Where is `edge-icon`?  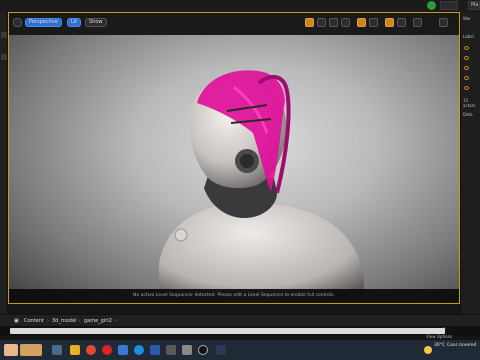
edge-icon is located at coordinates (139, 350).